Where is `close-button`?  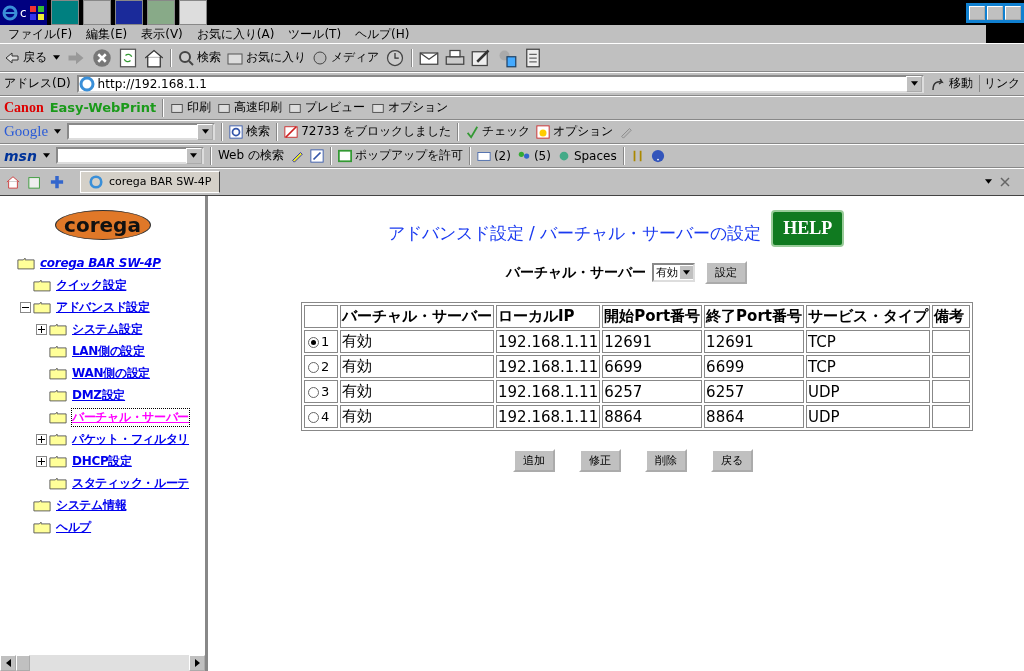
close-button is located at coordinates (1013, 12).